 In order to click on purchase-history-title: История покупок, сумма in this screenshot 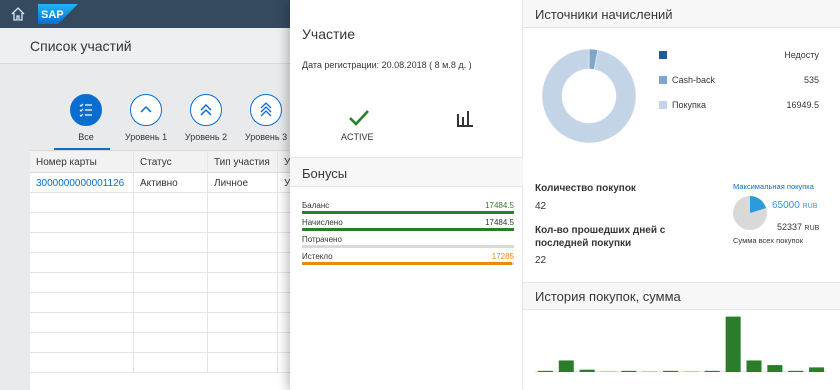, I will do `click(608, 296)`.